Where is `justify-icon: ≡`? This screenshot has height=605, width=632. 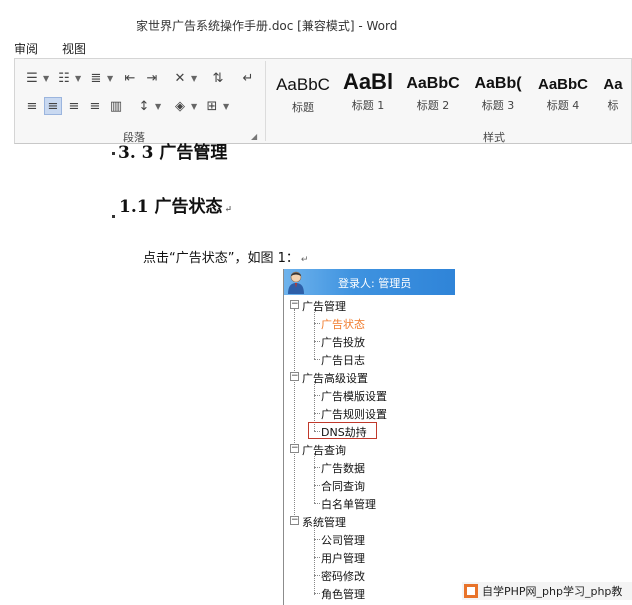 justify-icon: ≡ is located at coordinates (95, 106).